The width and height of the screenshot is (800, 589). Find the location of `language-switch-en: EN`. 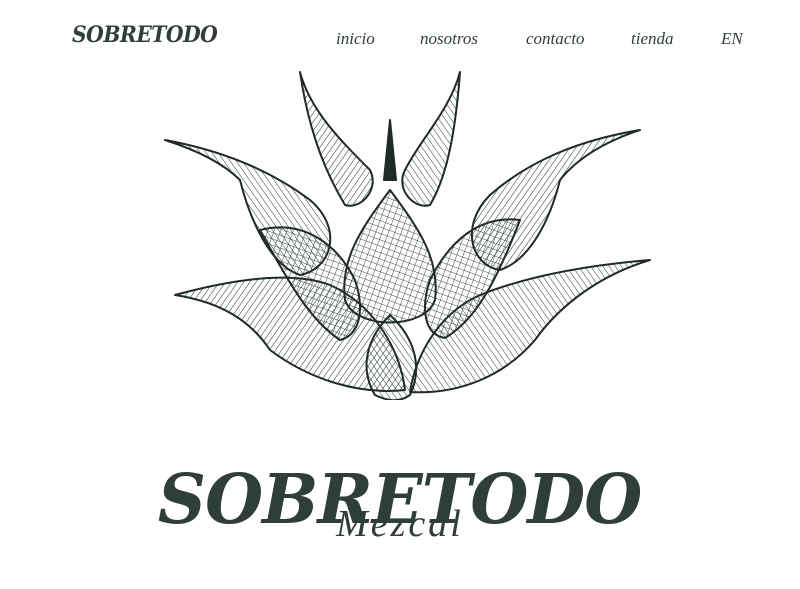

language-switch-en: EN is located at coordinates (732, 39).